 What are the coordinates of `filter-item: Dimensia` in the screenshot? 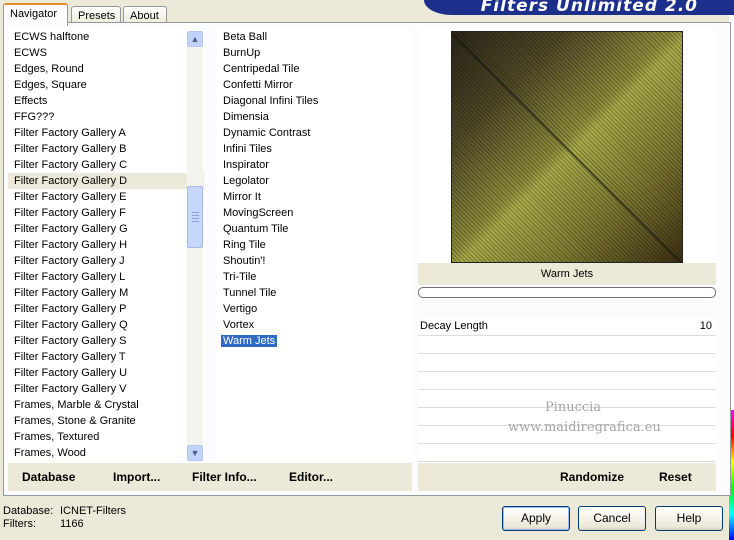 It's located at (314, 117).